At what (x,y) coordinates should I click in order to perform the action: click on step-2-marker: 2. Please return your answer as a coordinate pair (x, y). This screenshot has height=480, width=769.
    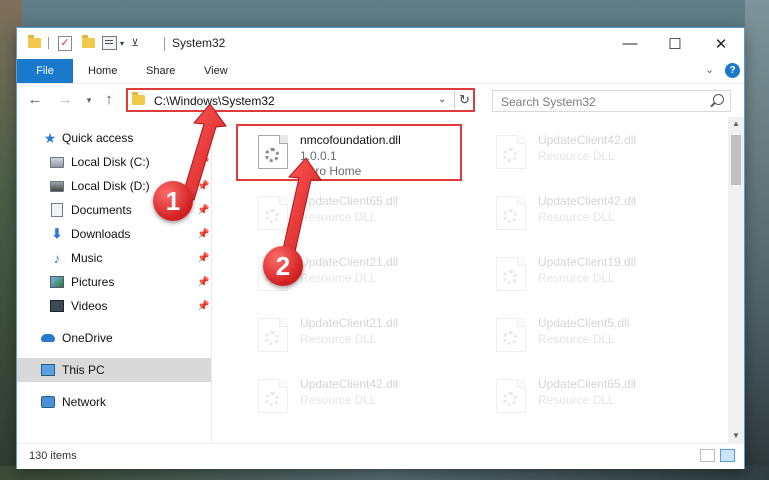
    Looking at the image, I should click on (283, 266).